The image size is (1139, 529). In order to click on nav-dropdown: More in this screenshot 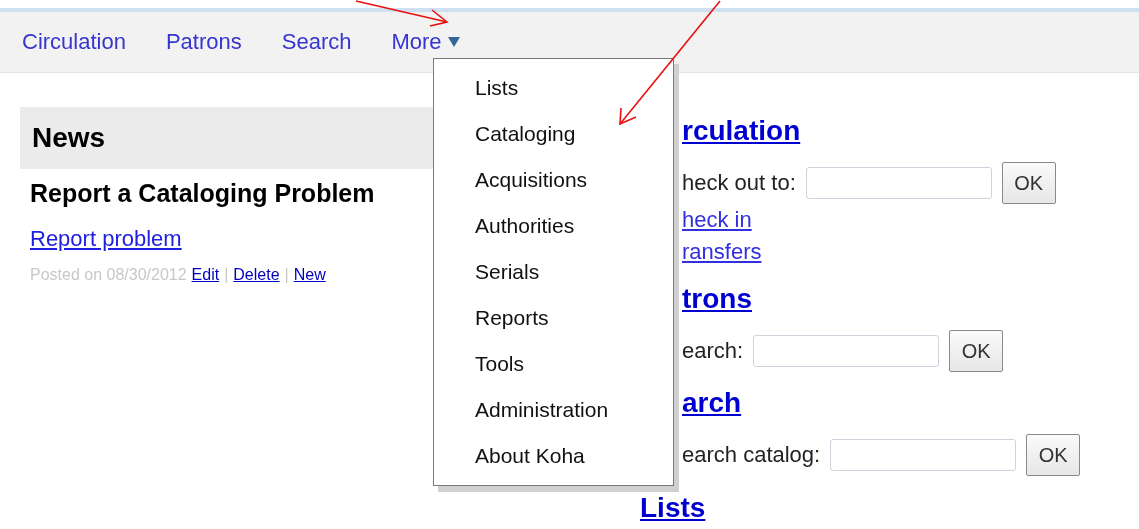, I will do `click(425, 42)`.